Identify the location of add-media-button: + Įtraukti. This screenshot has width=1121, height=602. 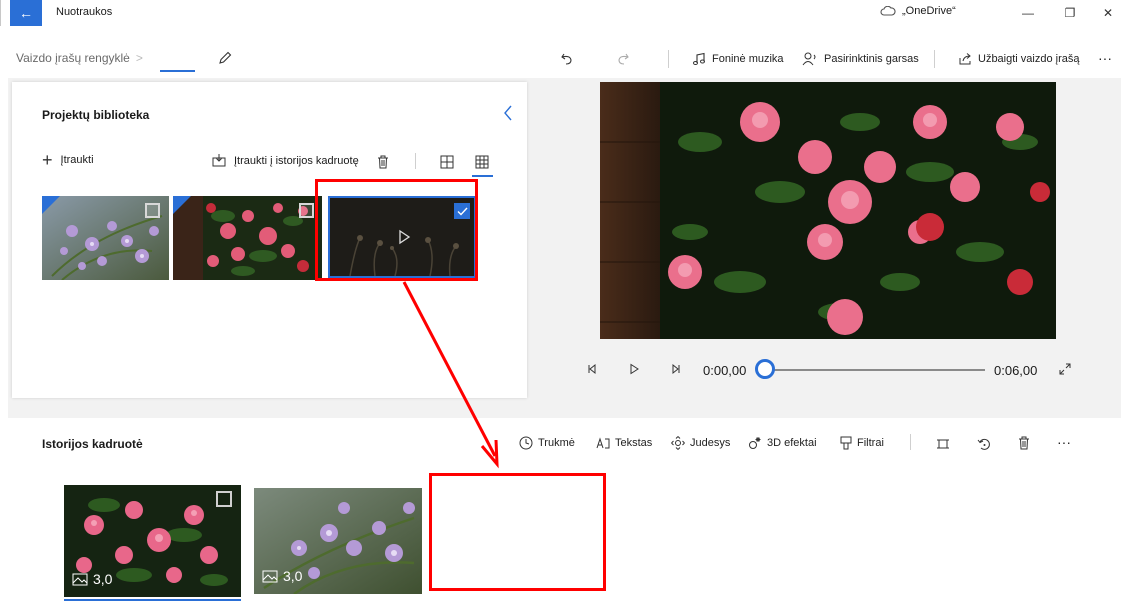
(68, 160).